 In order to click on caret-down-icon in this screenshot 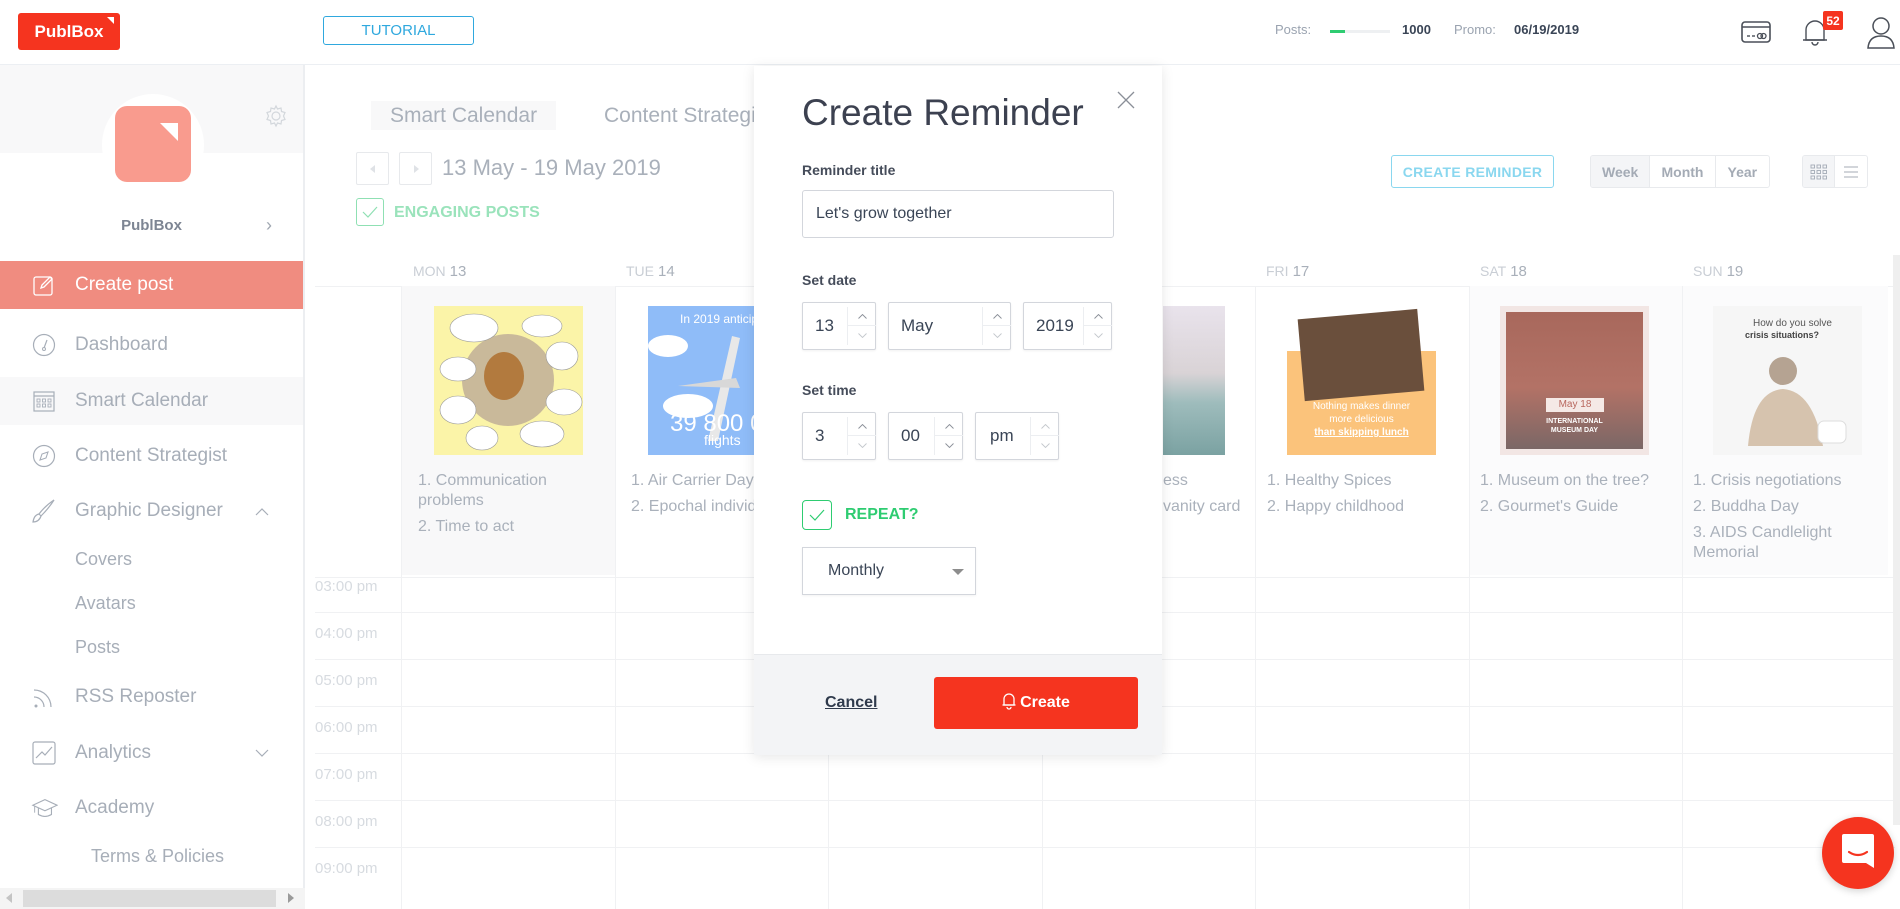, I will do `click(958, 572)`.